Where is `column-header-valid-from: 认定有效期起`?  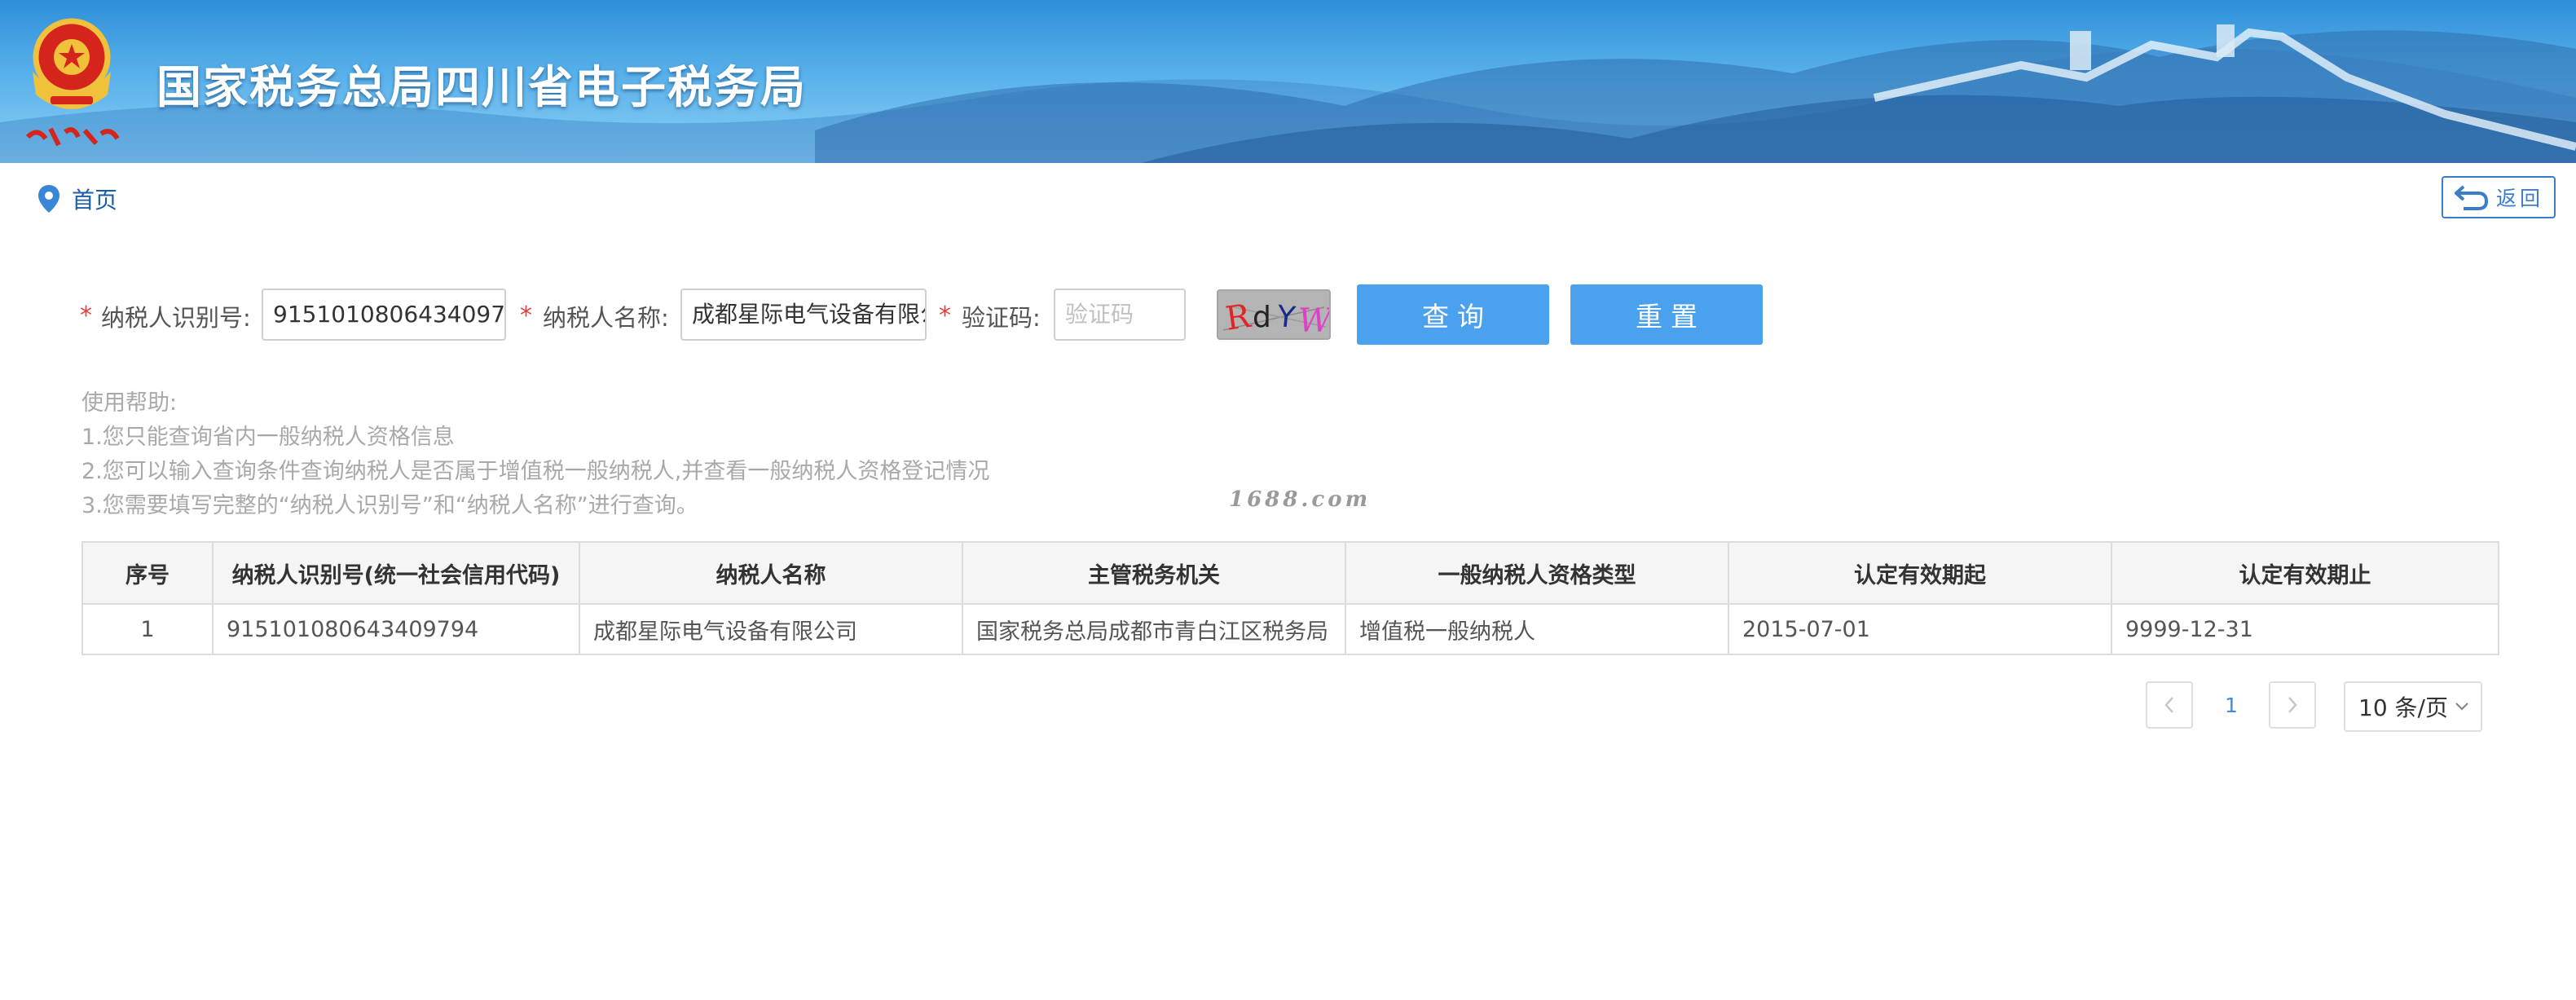 column-header-valid-from: 认定有效期起 is located at coordinates (1920, 573).